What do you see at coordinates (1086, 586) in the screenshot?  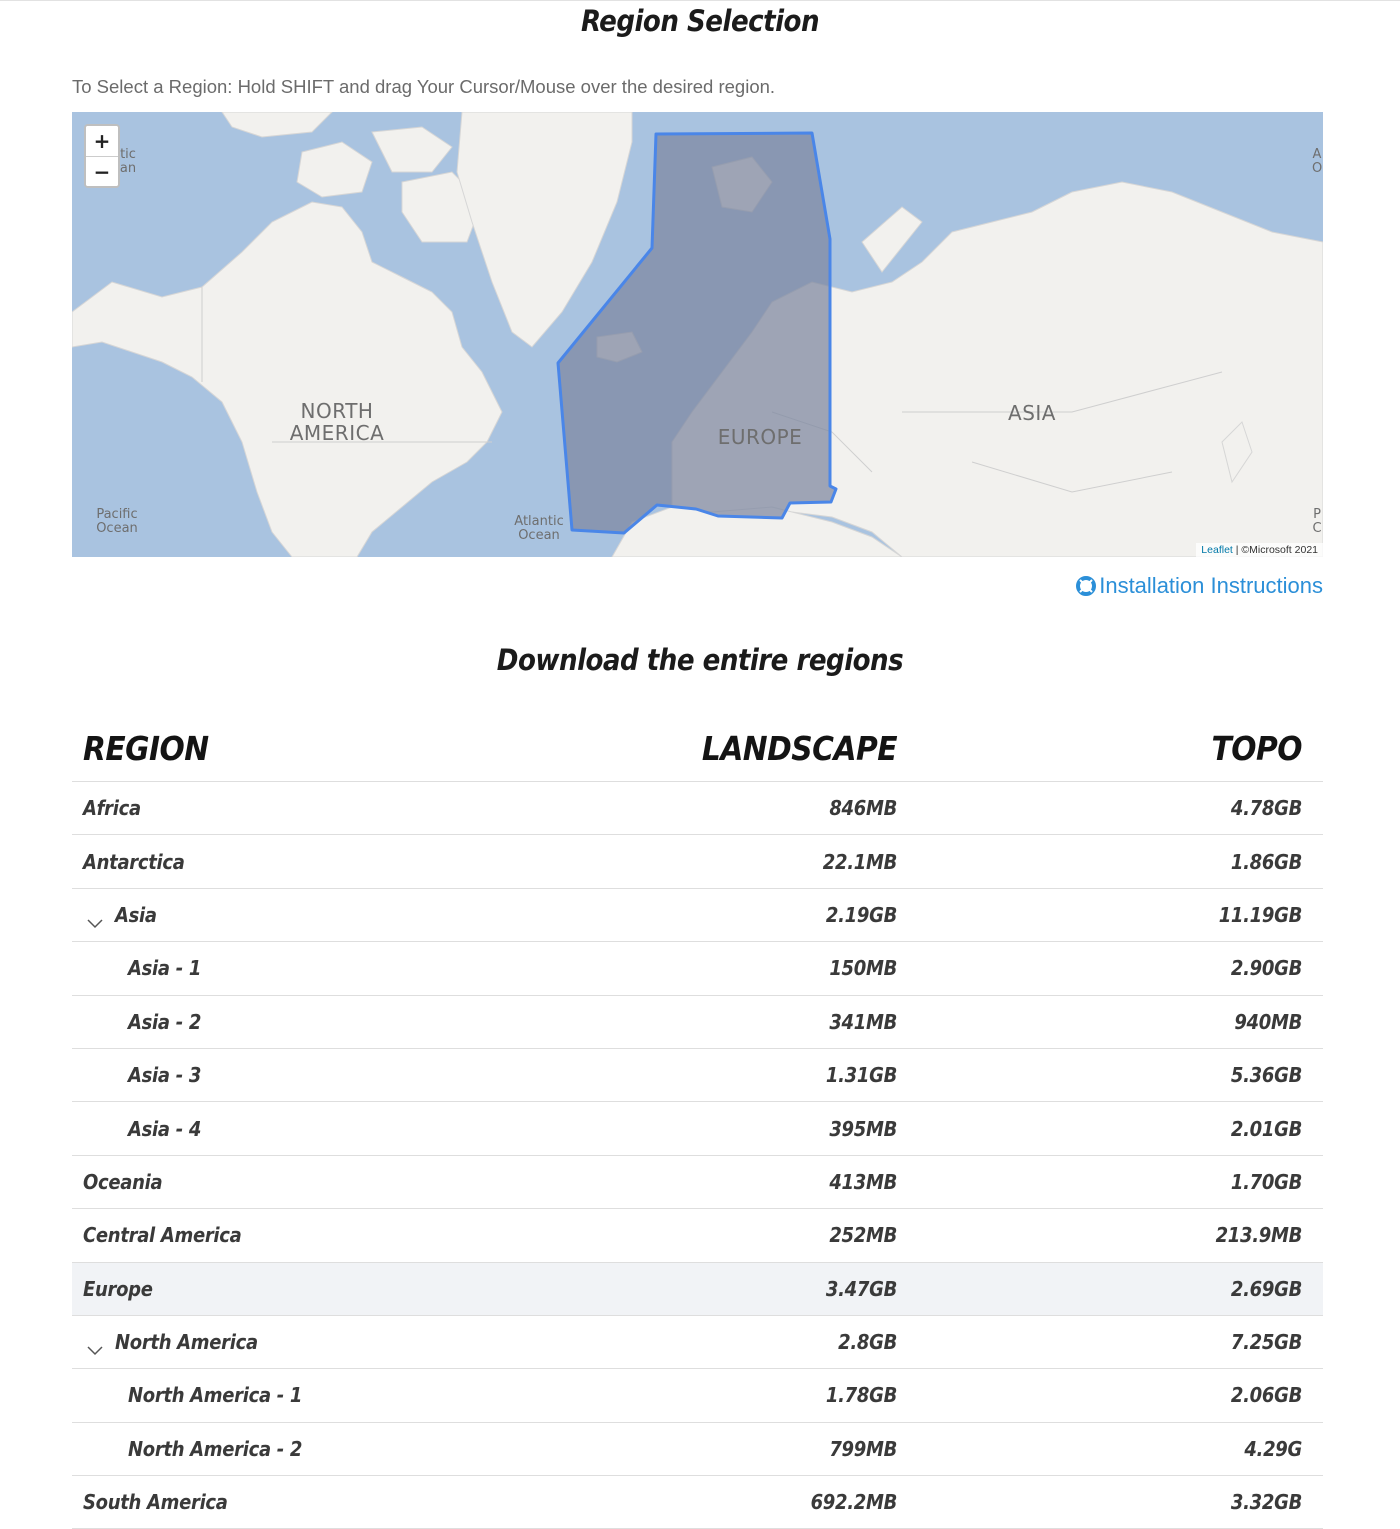 I see `lifebuoy-icon` at bounding box center [1086, 586].